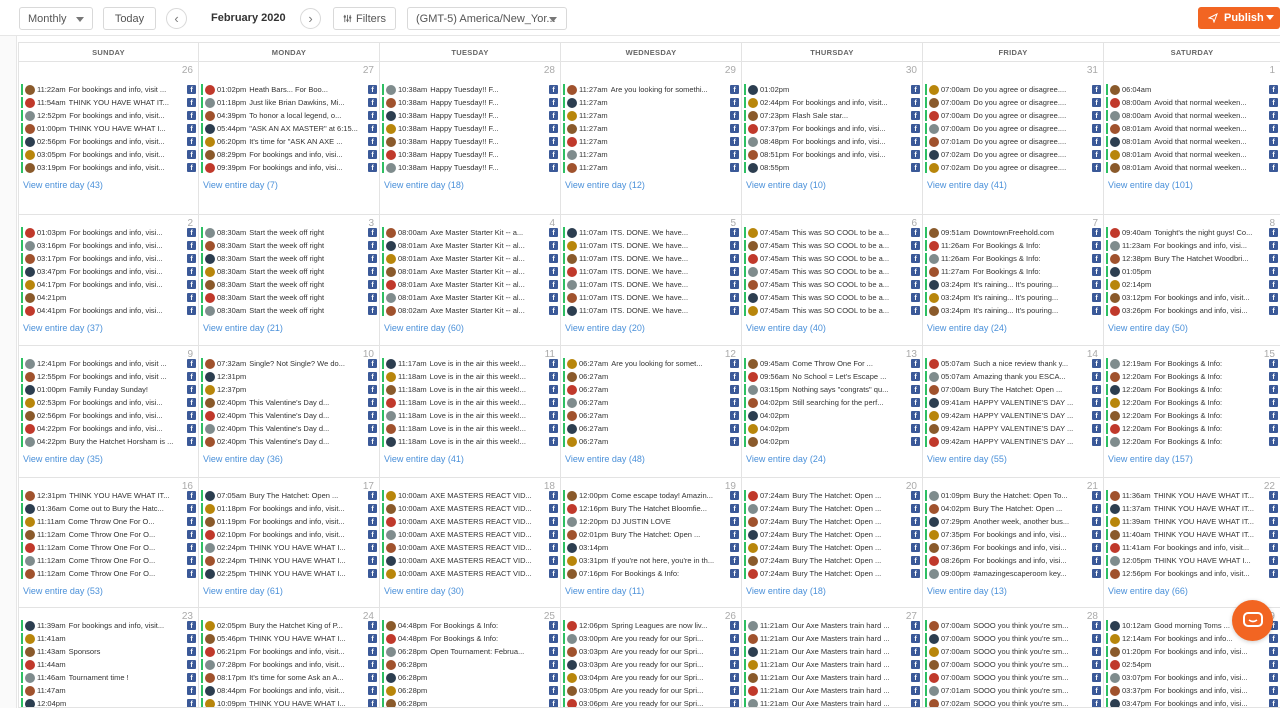 The width and height of the screenshot is (1280, 708). Describe the element at coordinates (1192, 534) in the screenshot. I see `scheduled-post: 11:40am THINK YOU HAVE WHAT IT... f` at that location.